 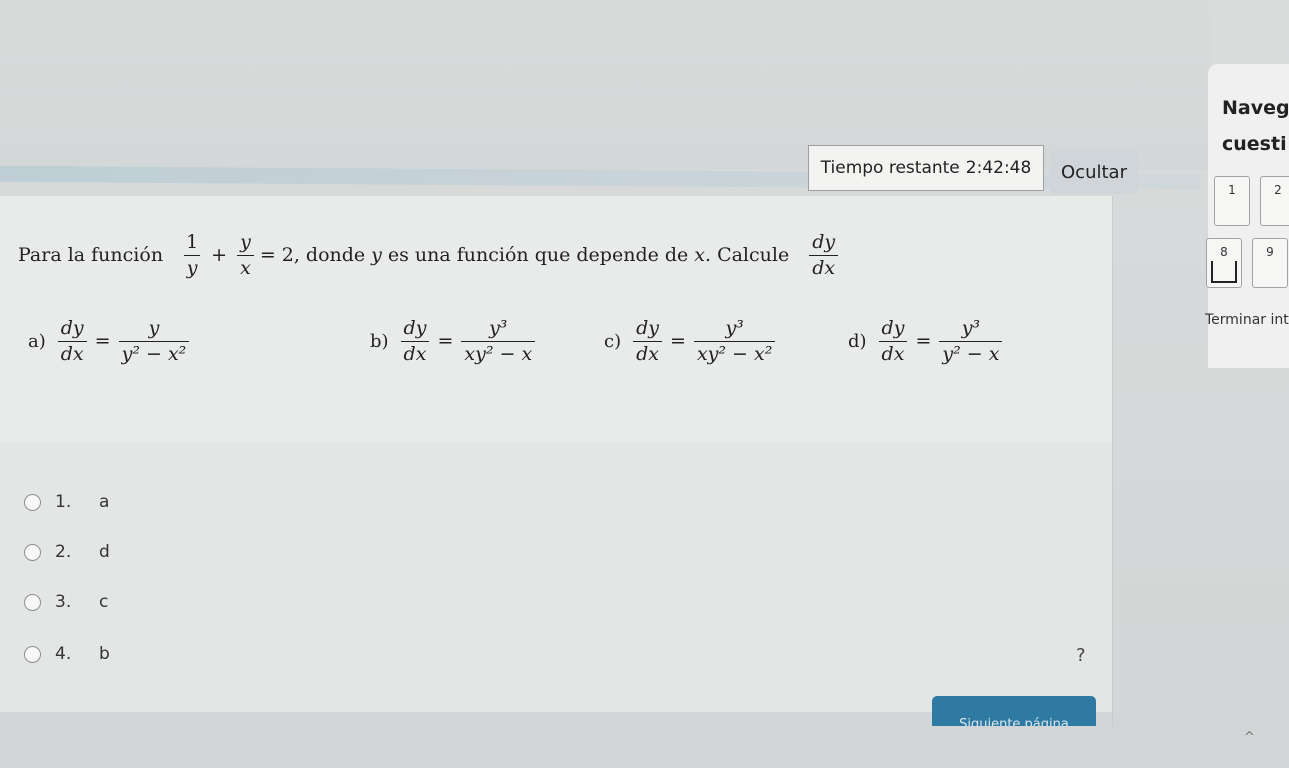 I want to click on question-prefix: Para la función, so click(x=91, y=255).